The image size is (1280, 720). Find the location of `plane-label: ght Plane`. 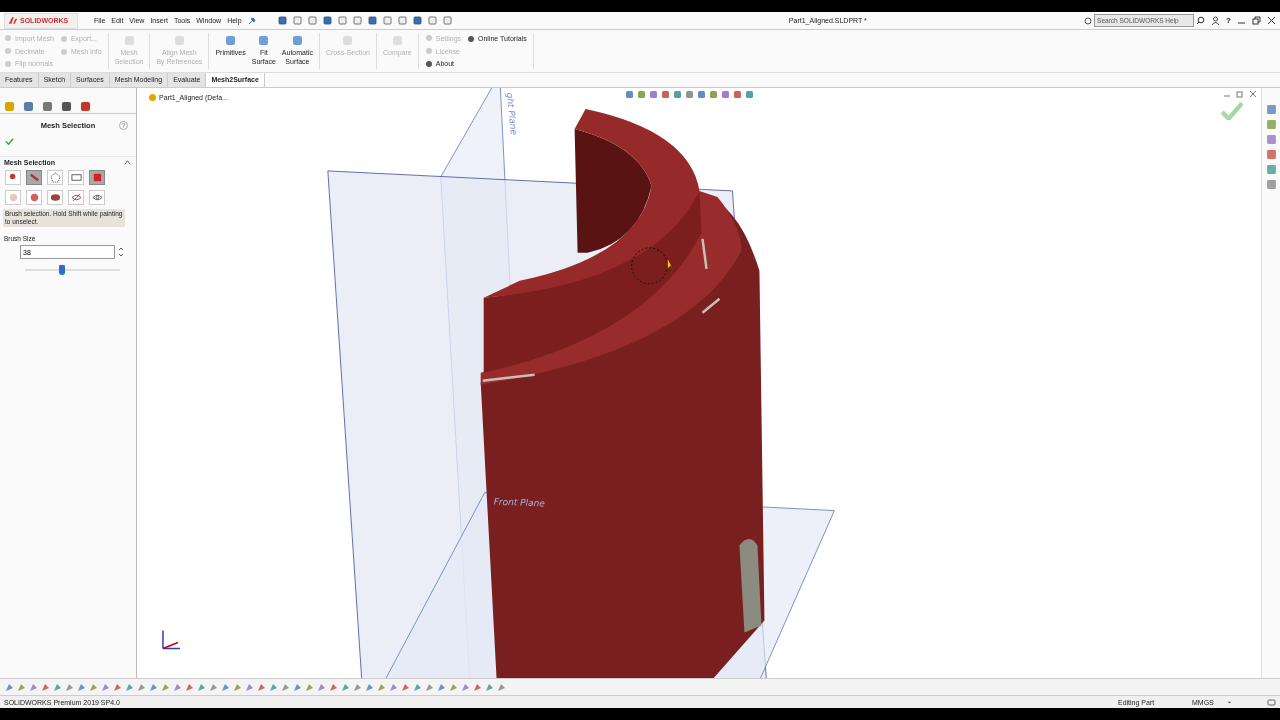

plane-label: ght Plane is located at coordinates (512, 114).